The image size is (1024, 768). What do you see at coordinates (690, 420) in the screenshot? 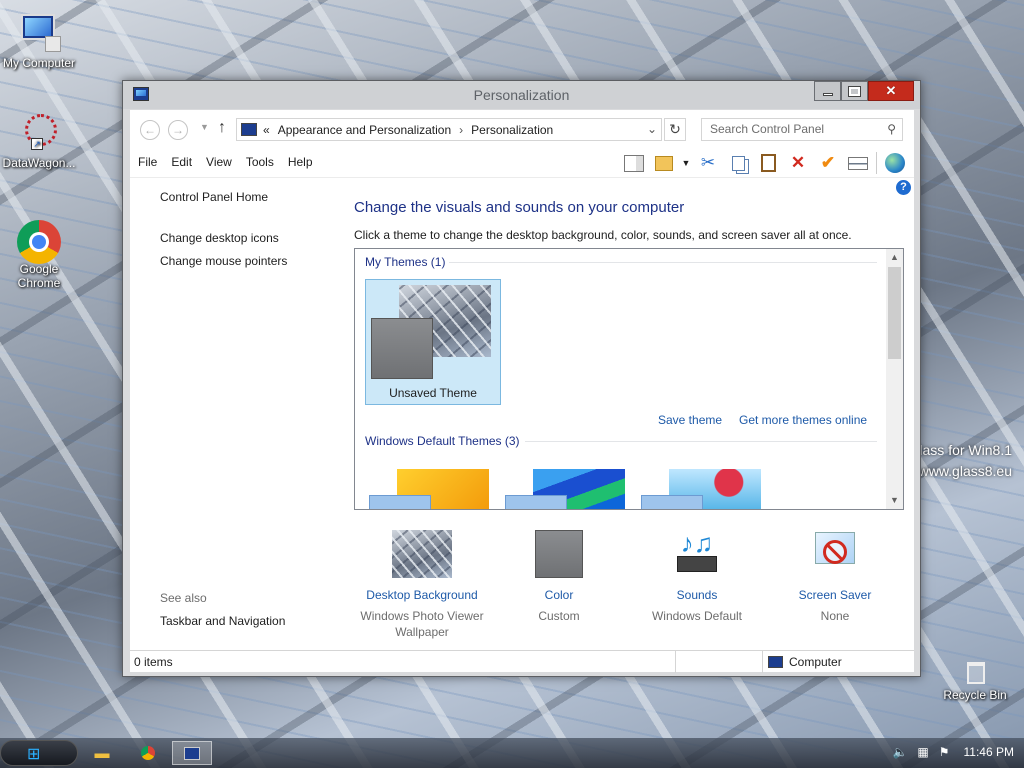
I see `save-theme-link: Save theme` at bounding box center [690, 420].